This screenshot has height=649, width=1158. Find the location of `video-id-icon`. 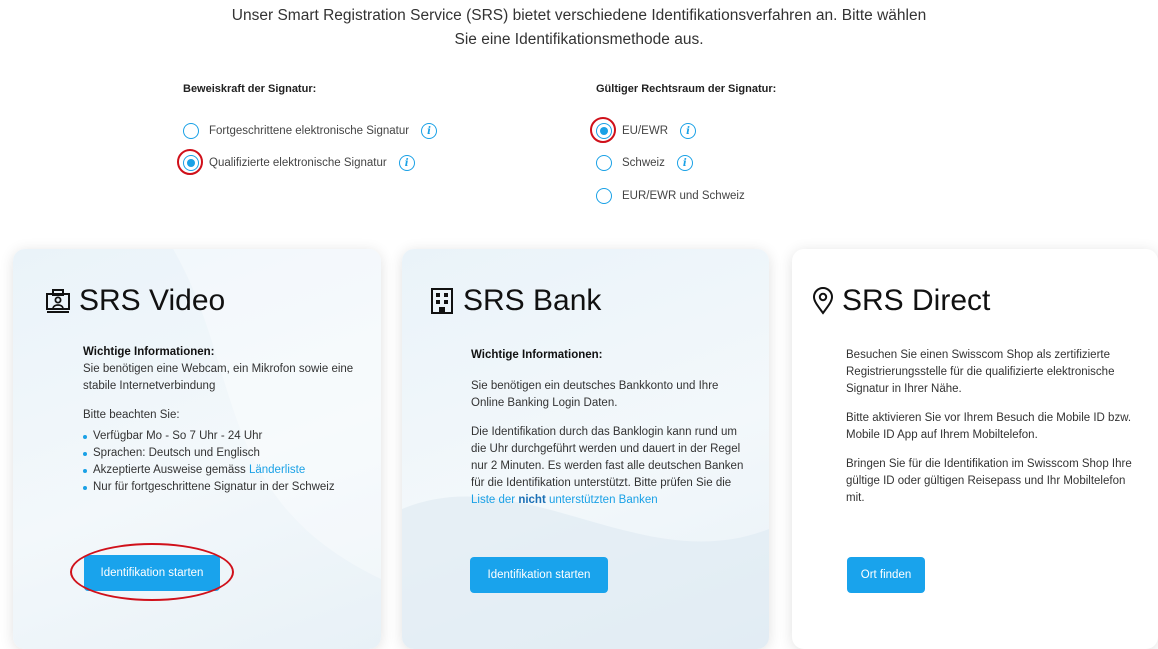

video-id-icon is located at coordinates (58, 301).